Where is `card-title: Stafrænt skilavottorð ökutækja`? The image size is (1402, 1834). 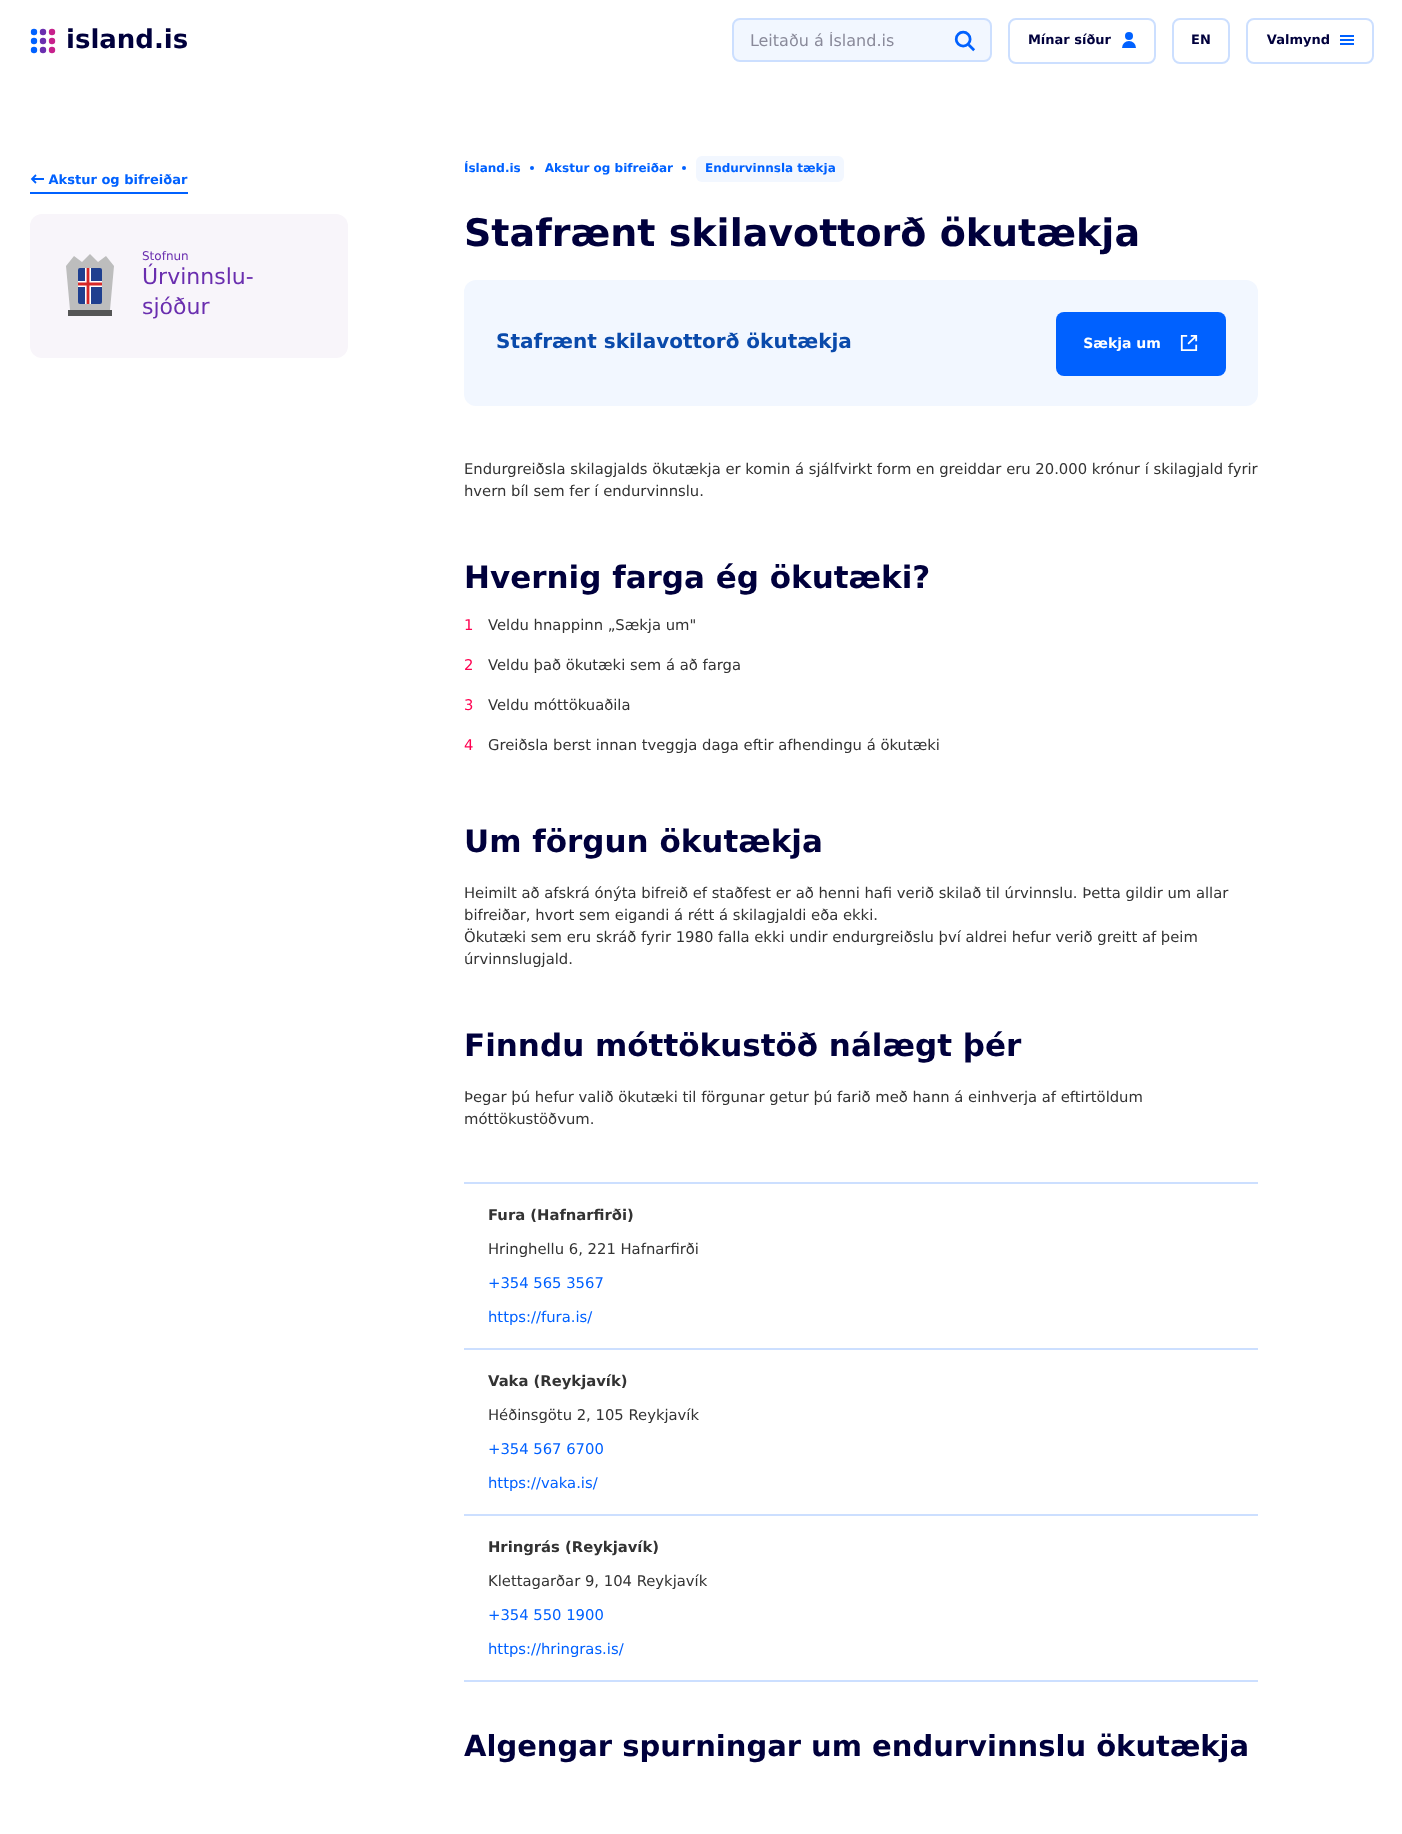
card-title: Stafrænt skilavottorð ökutækja is located at coordinates (674, 343).